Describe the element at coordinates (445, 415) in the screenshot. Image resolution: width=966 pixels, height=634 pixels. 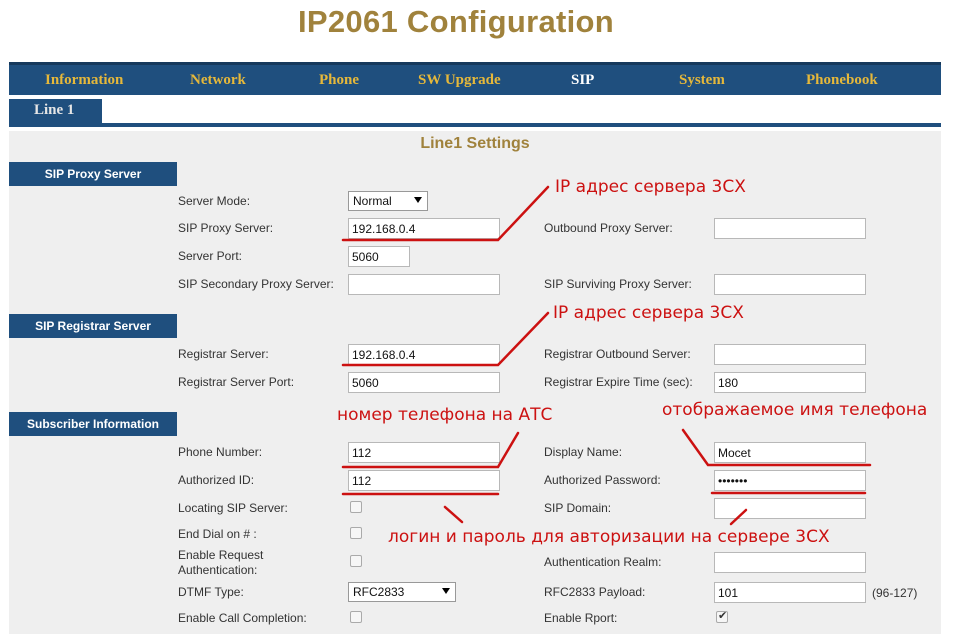
I see `annotation-phone-number: номер телефона на АТС` at that location.